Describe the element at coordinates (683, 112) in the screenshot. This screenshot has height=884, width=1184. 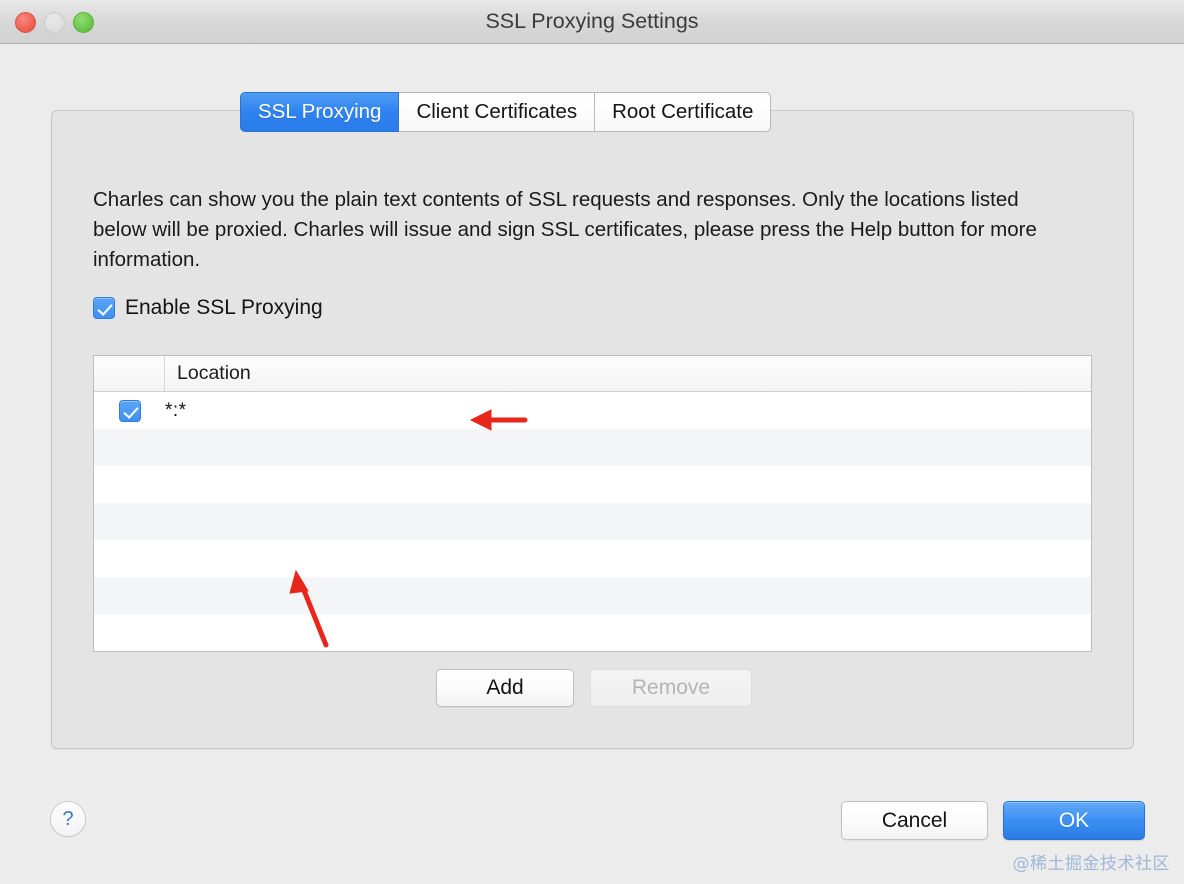
I see `tab-root-certificate: Root Certificate` at that location.